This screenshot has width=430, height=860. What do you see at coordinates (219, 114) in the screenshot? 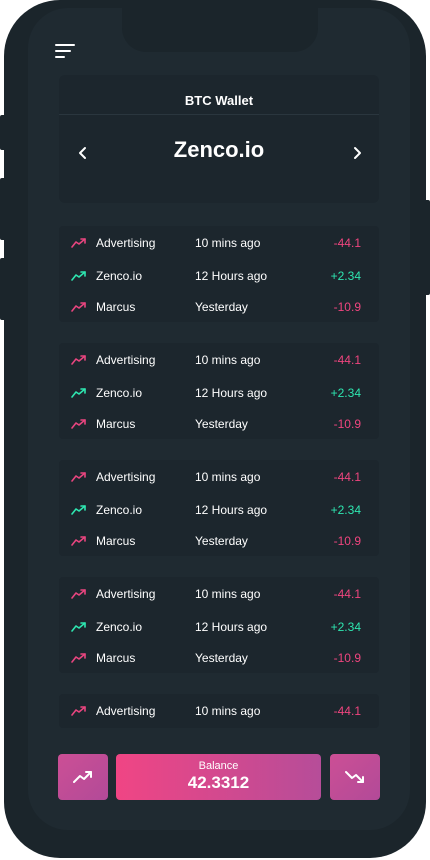
I see `divider` at bounding box center [219, 114].